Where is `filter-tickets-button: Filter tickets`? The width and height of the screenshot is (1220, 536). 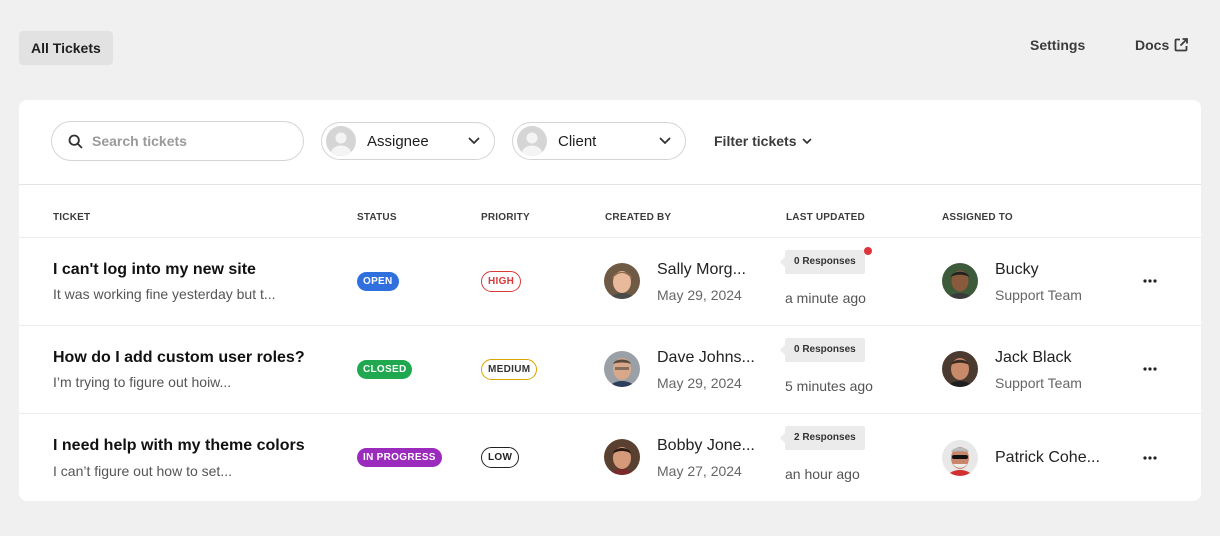
filter-tickets-button: Filter tickets is located at coordinates (763, 141).